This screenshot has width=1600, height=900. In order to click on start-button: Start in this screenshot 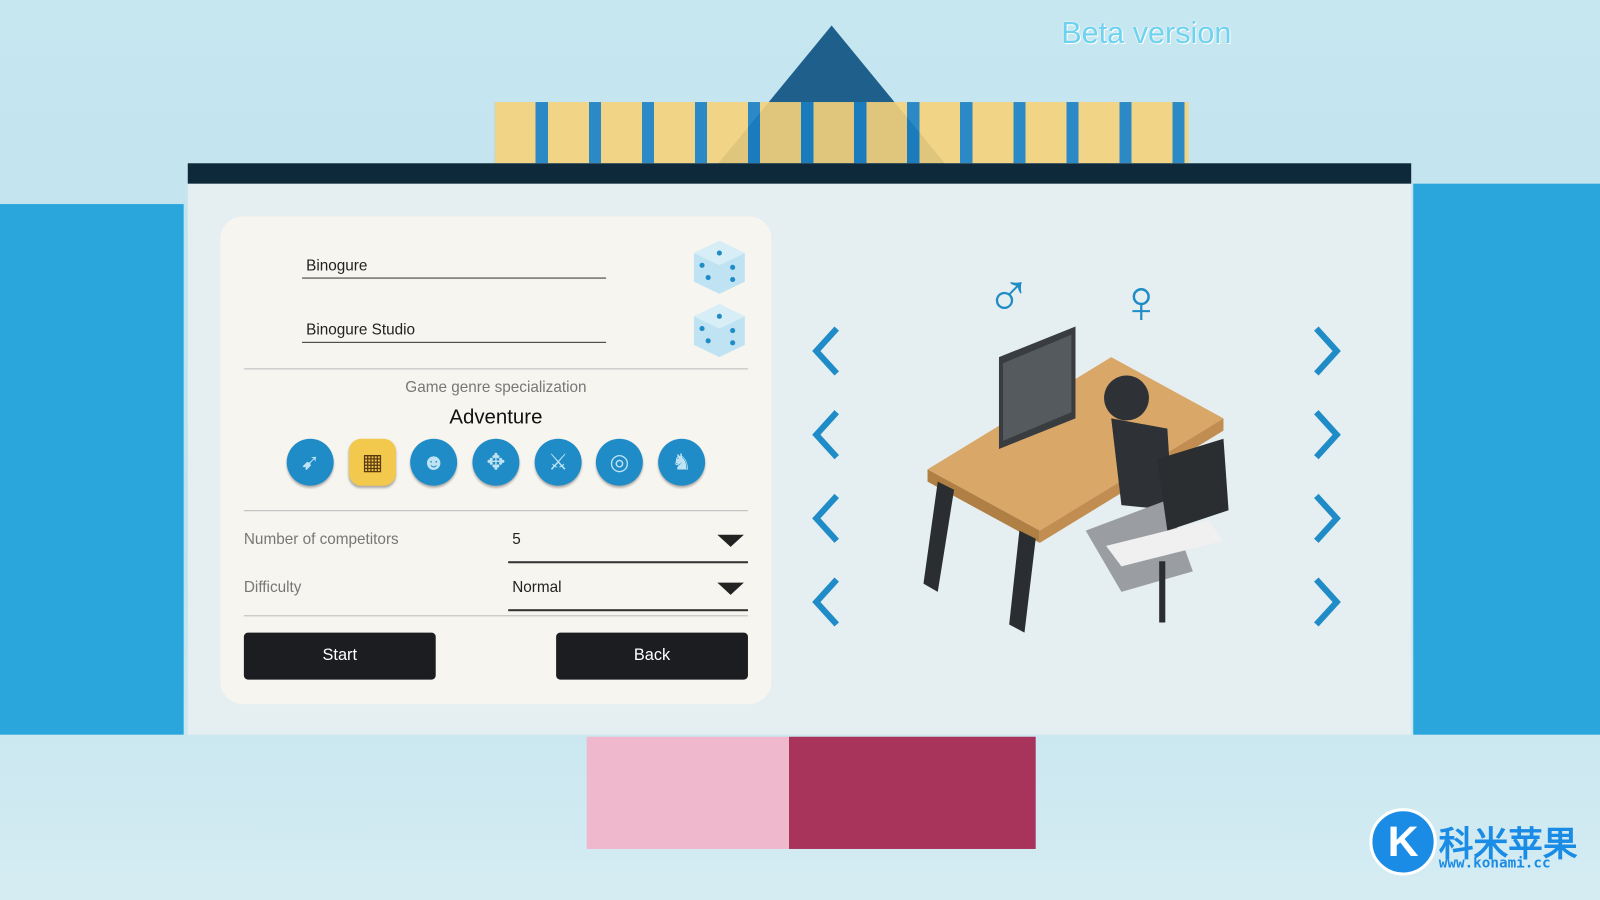, I will do `click(339, 656)`.